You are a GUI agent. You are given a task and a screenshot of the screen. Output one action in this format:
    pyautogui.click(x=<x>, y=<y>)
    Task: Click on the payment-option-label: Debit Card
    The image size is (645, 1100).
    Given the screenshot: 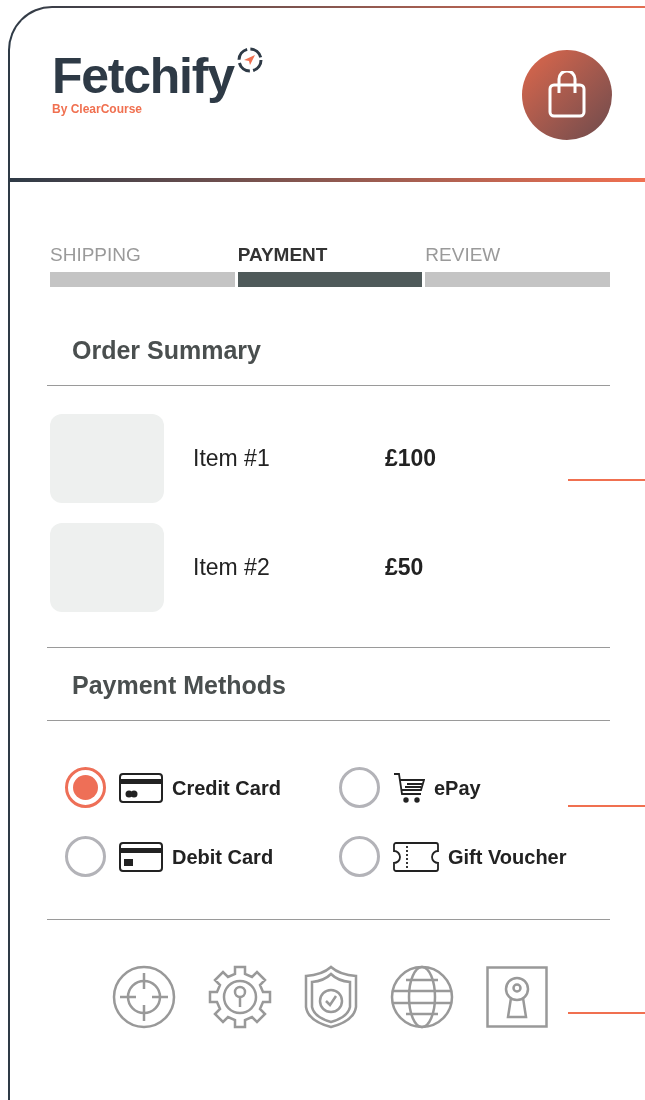 What is the action you would take?
    pyautogui.click(x=223, y=857)
    